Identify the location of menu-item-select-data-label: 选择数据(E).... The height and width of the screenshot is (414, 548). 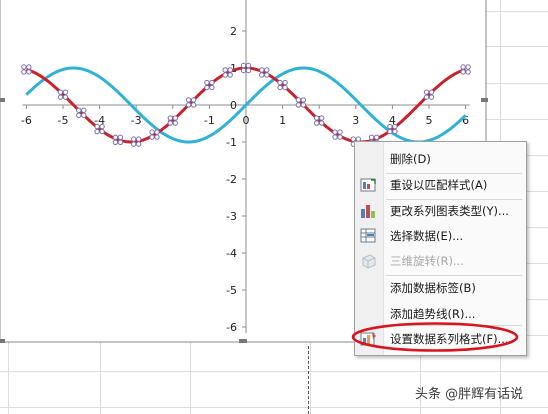
(427, 236).